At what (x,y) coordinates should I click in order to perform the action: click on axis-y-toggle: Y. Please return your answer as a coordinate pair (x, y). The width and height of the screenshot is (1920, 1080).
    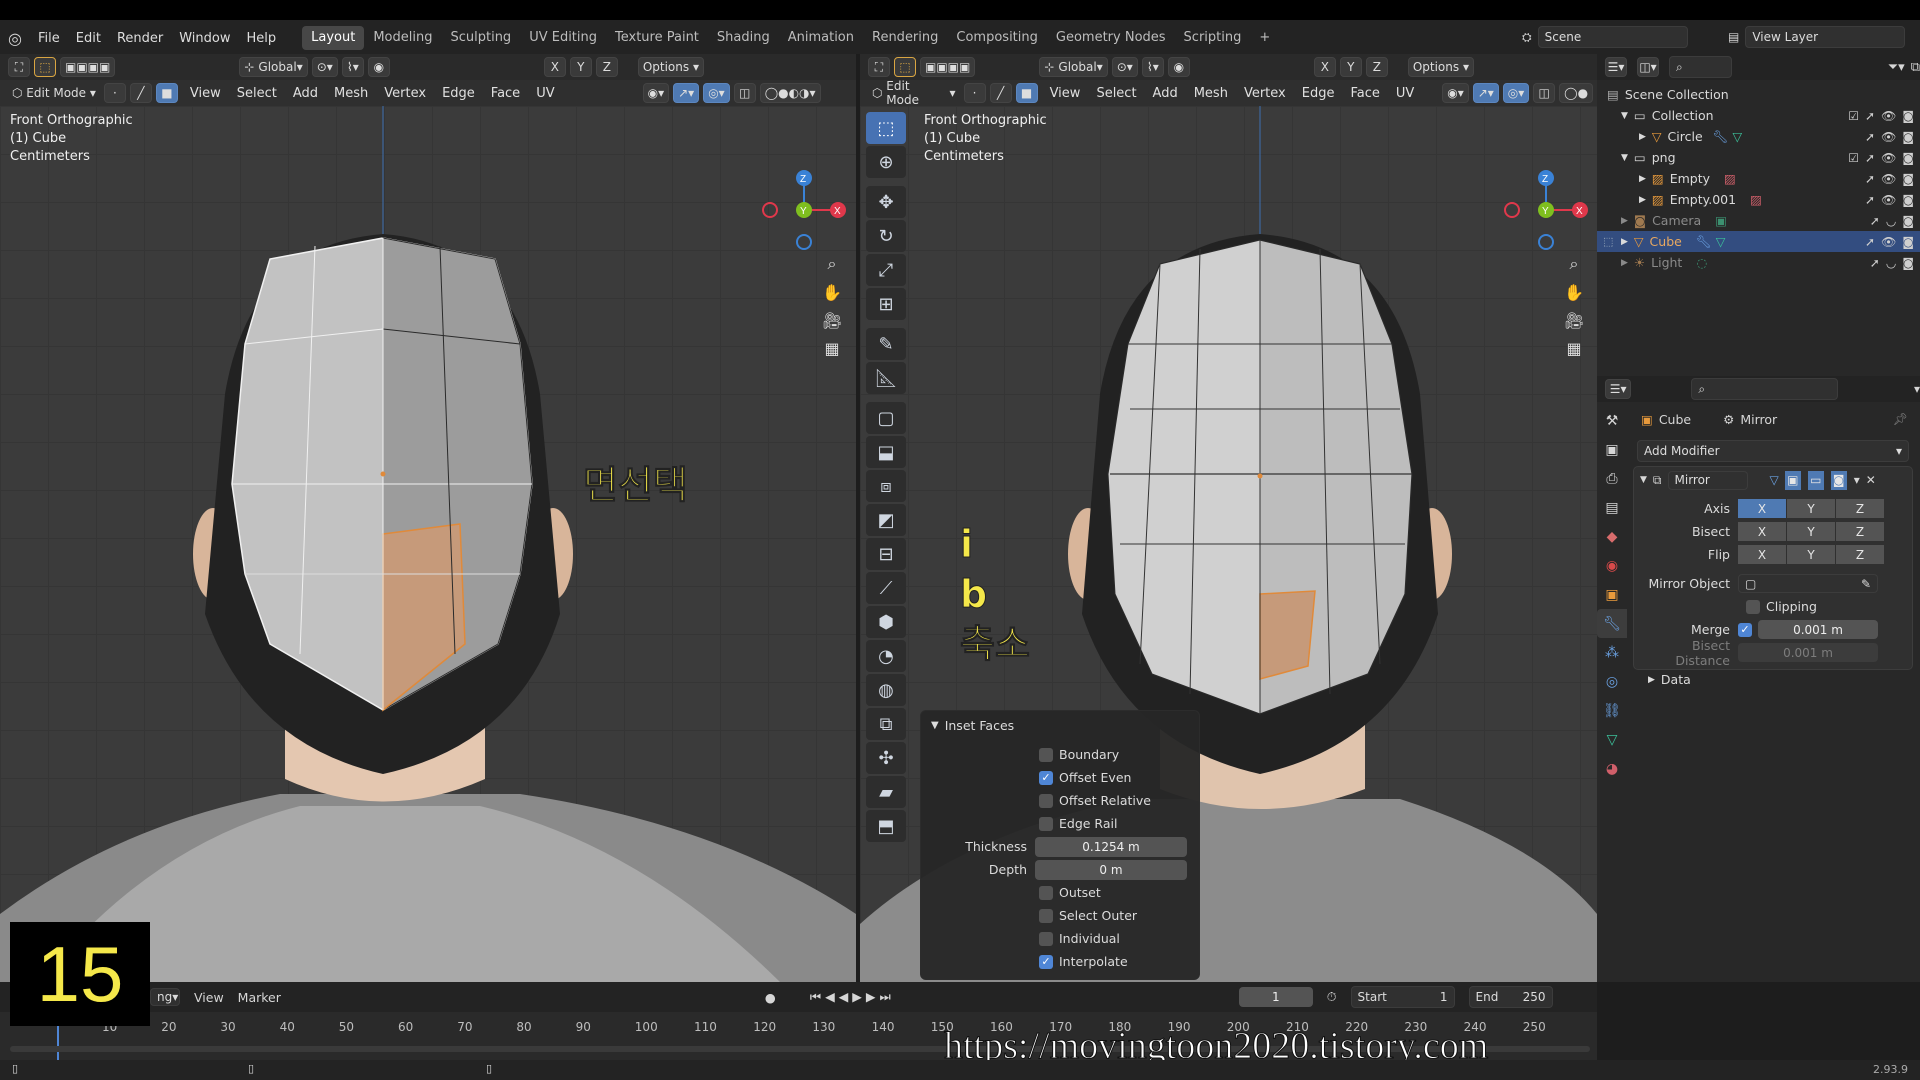
    Looking at the image, I should click on (1811, 508).